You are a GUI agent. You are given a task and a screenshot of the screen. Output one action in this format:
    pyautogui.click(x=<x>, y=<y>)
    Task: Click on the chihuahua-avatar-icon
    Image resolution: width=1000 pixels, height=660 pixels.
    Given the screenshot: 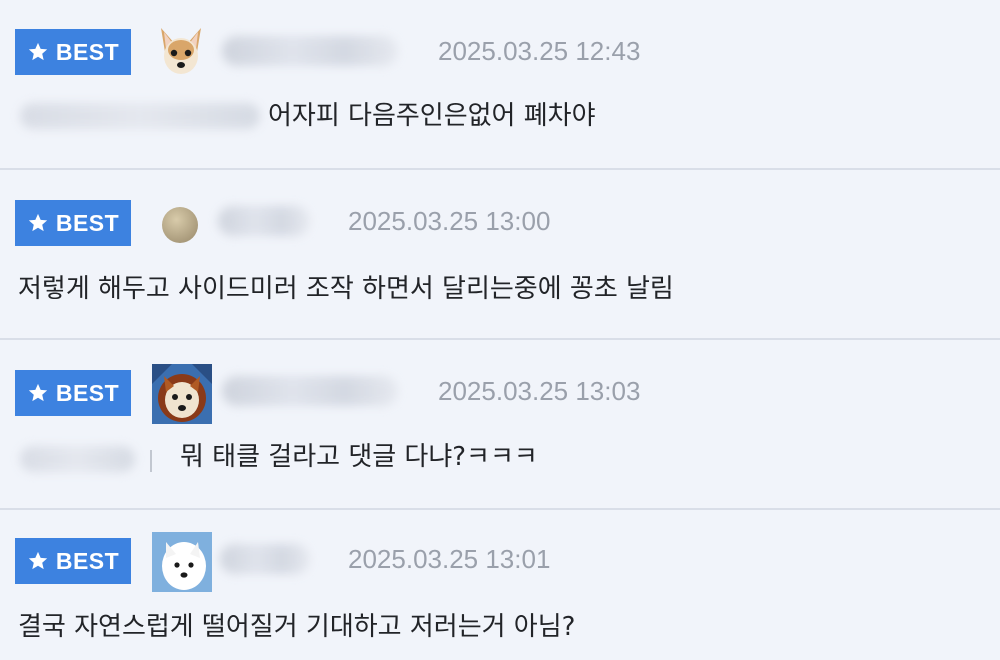 What is the action you would take?
    pyautogui.click(x=181, y=51)
    